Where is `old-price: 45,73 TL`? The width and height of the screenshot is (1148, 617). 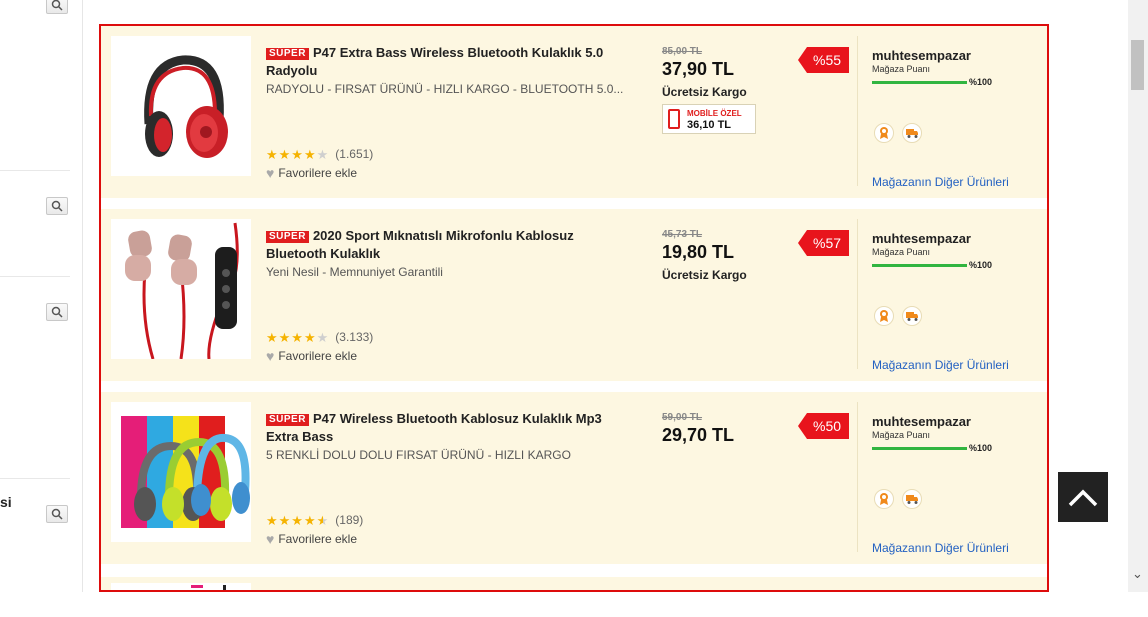
old-price: 45,73 TL is located at coordinates (682, 234).